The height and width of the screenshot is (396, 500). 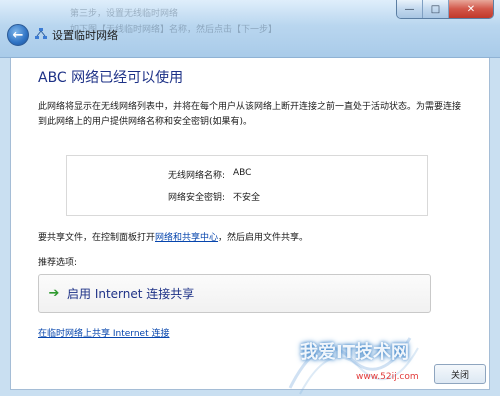 I want to click on security-key-value: 不安全, so click(x=247, y=198).